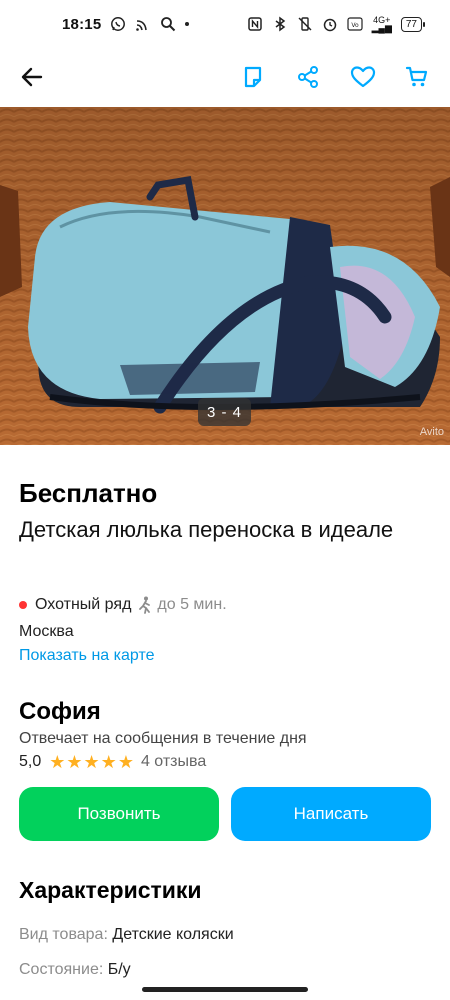 This screenshot has width=450, height=1000. I want to click on cart-button, so click(417, 77).